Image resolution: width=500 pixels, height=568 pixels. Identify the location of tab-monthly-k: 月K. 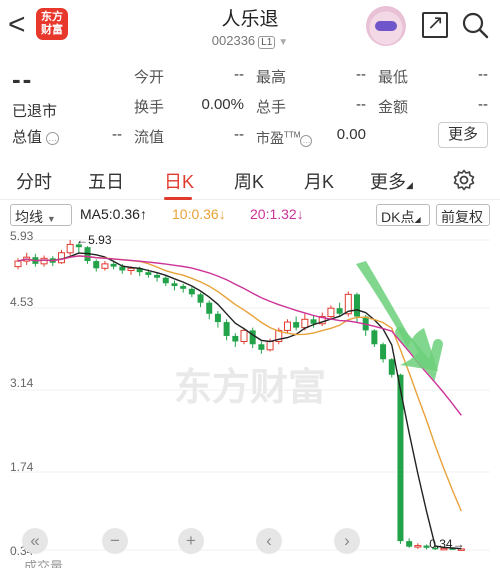
(319, 181).